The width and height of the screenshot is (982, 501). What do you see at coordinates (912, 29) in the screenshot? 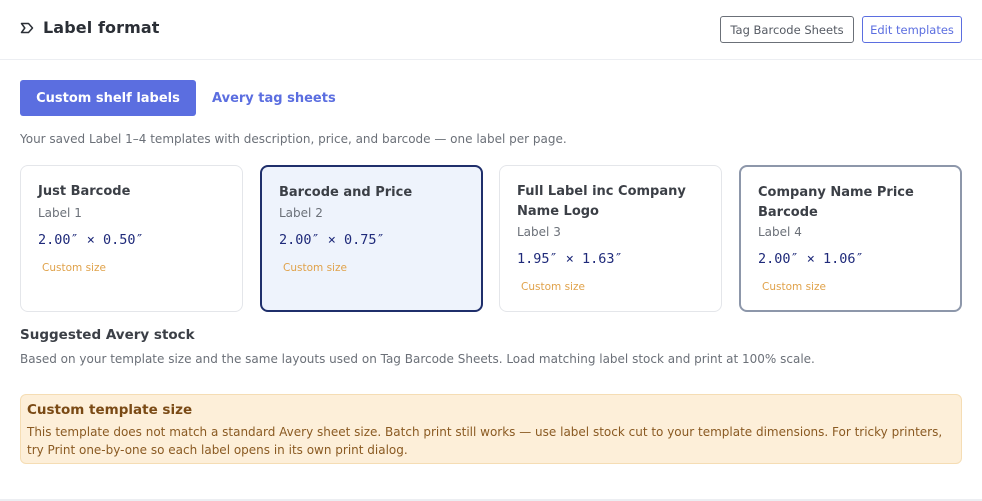
I see `edit-templates-button: Edit templates` at bounding box center [912, 29].